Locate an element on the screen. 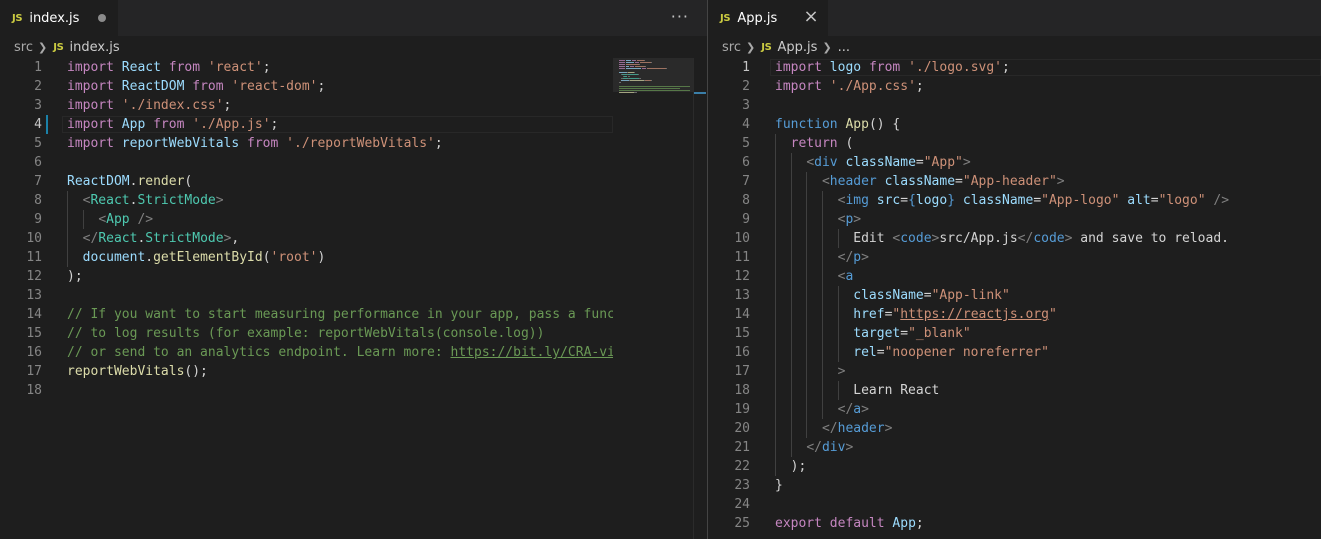 The image size is (1321, 539). code-line: 13 is located at coordinates (353, 295).